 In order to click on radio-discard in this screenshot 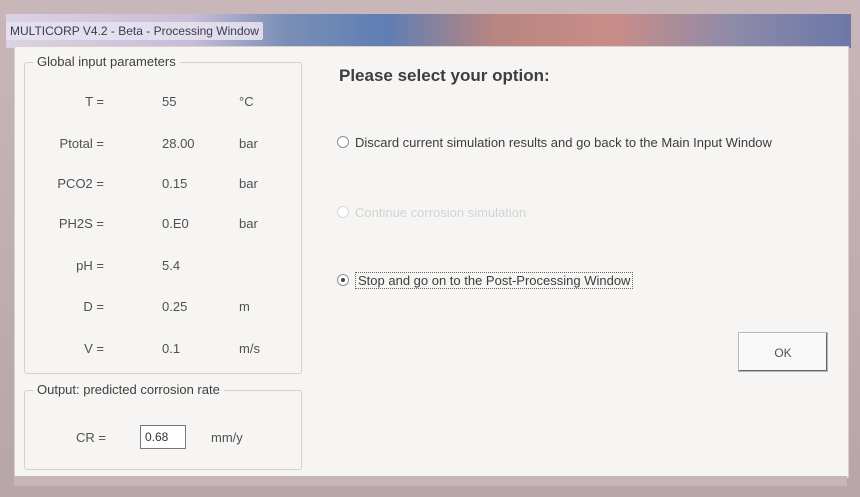, I will do `click(343, 142)`.